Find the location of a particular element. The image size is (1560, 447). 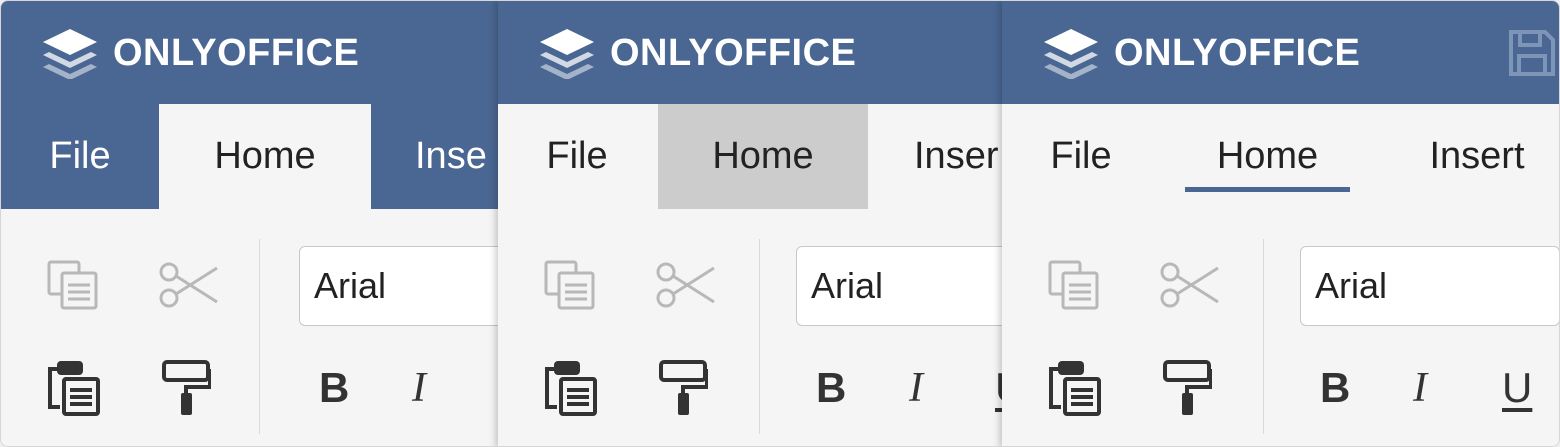

tab-insert: Insert is located at coordinates (1477, 156).